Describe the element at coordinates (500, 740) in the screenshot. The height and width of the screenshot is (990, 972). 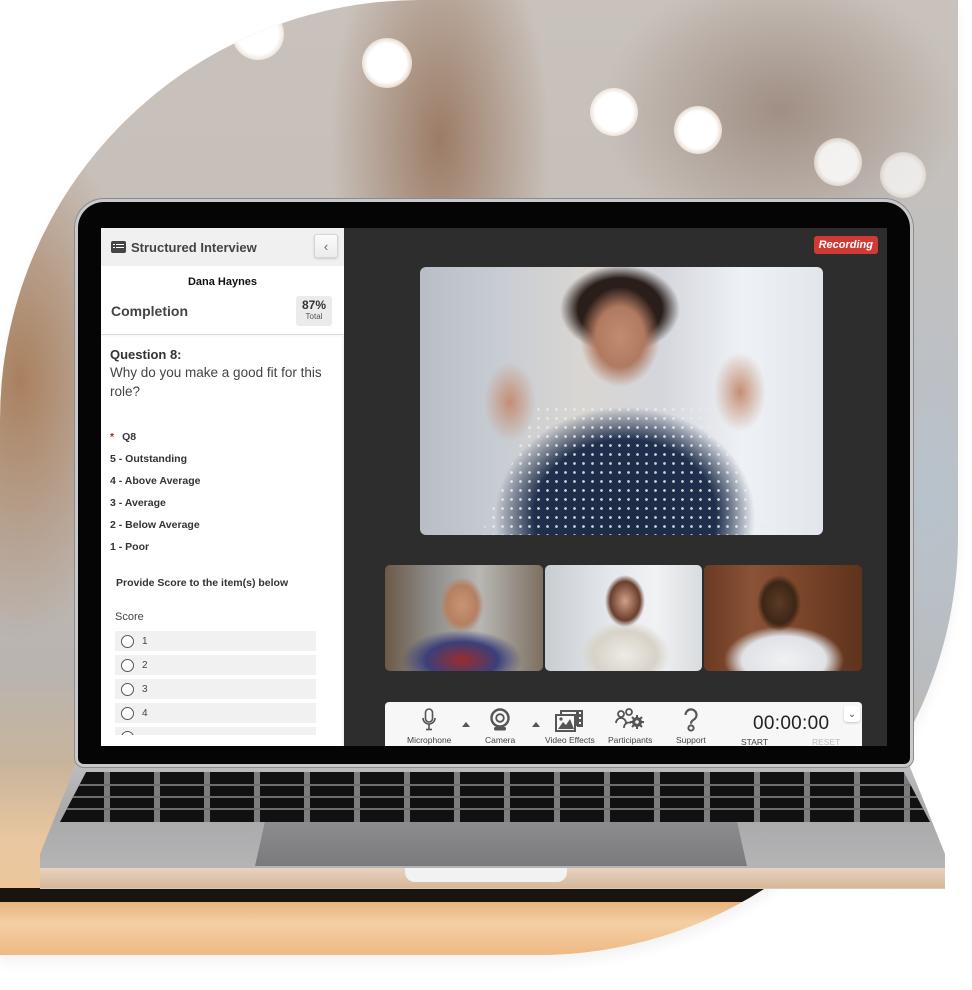
I see `camera-label: Camera` at that location.